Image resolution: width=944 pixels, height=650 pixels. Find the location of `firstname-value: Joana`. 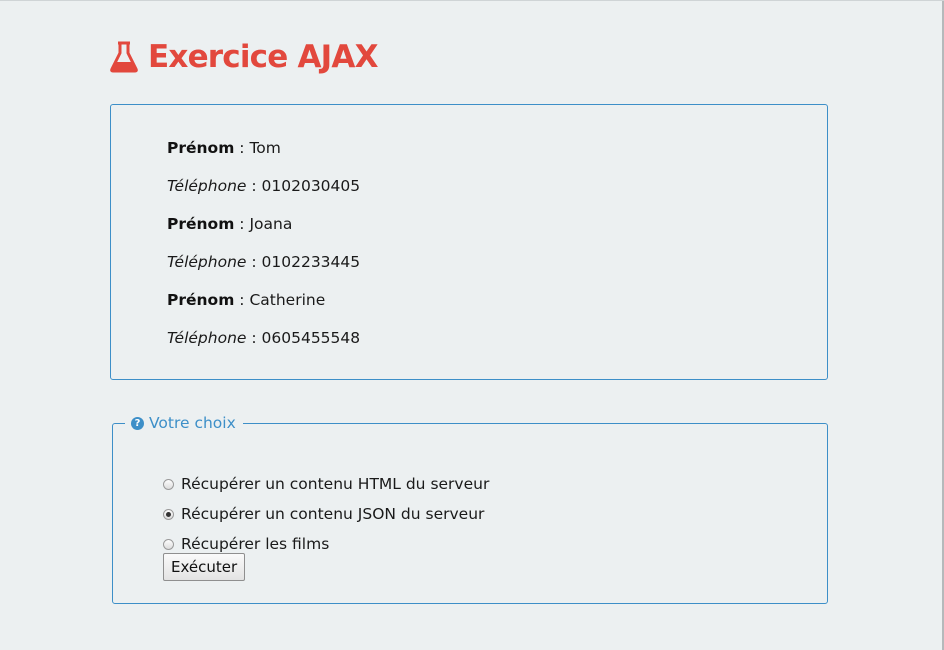

firstname-value: Joana is located at coordinates (271, 224).